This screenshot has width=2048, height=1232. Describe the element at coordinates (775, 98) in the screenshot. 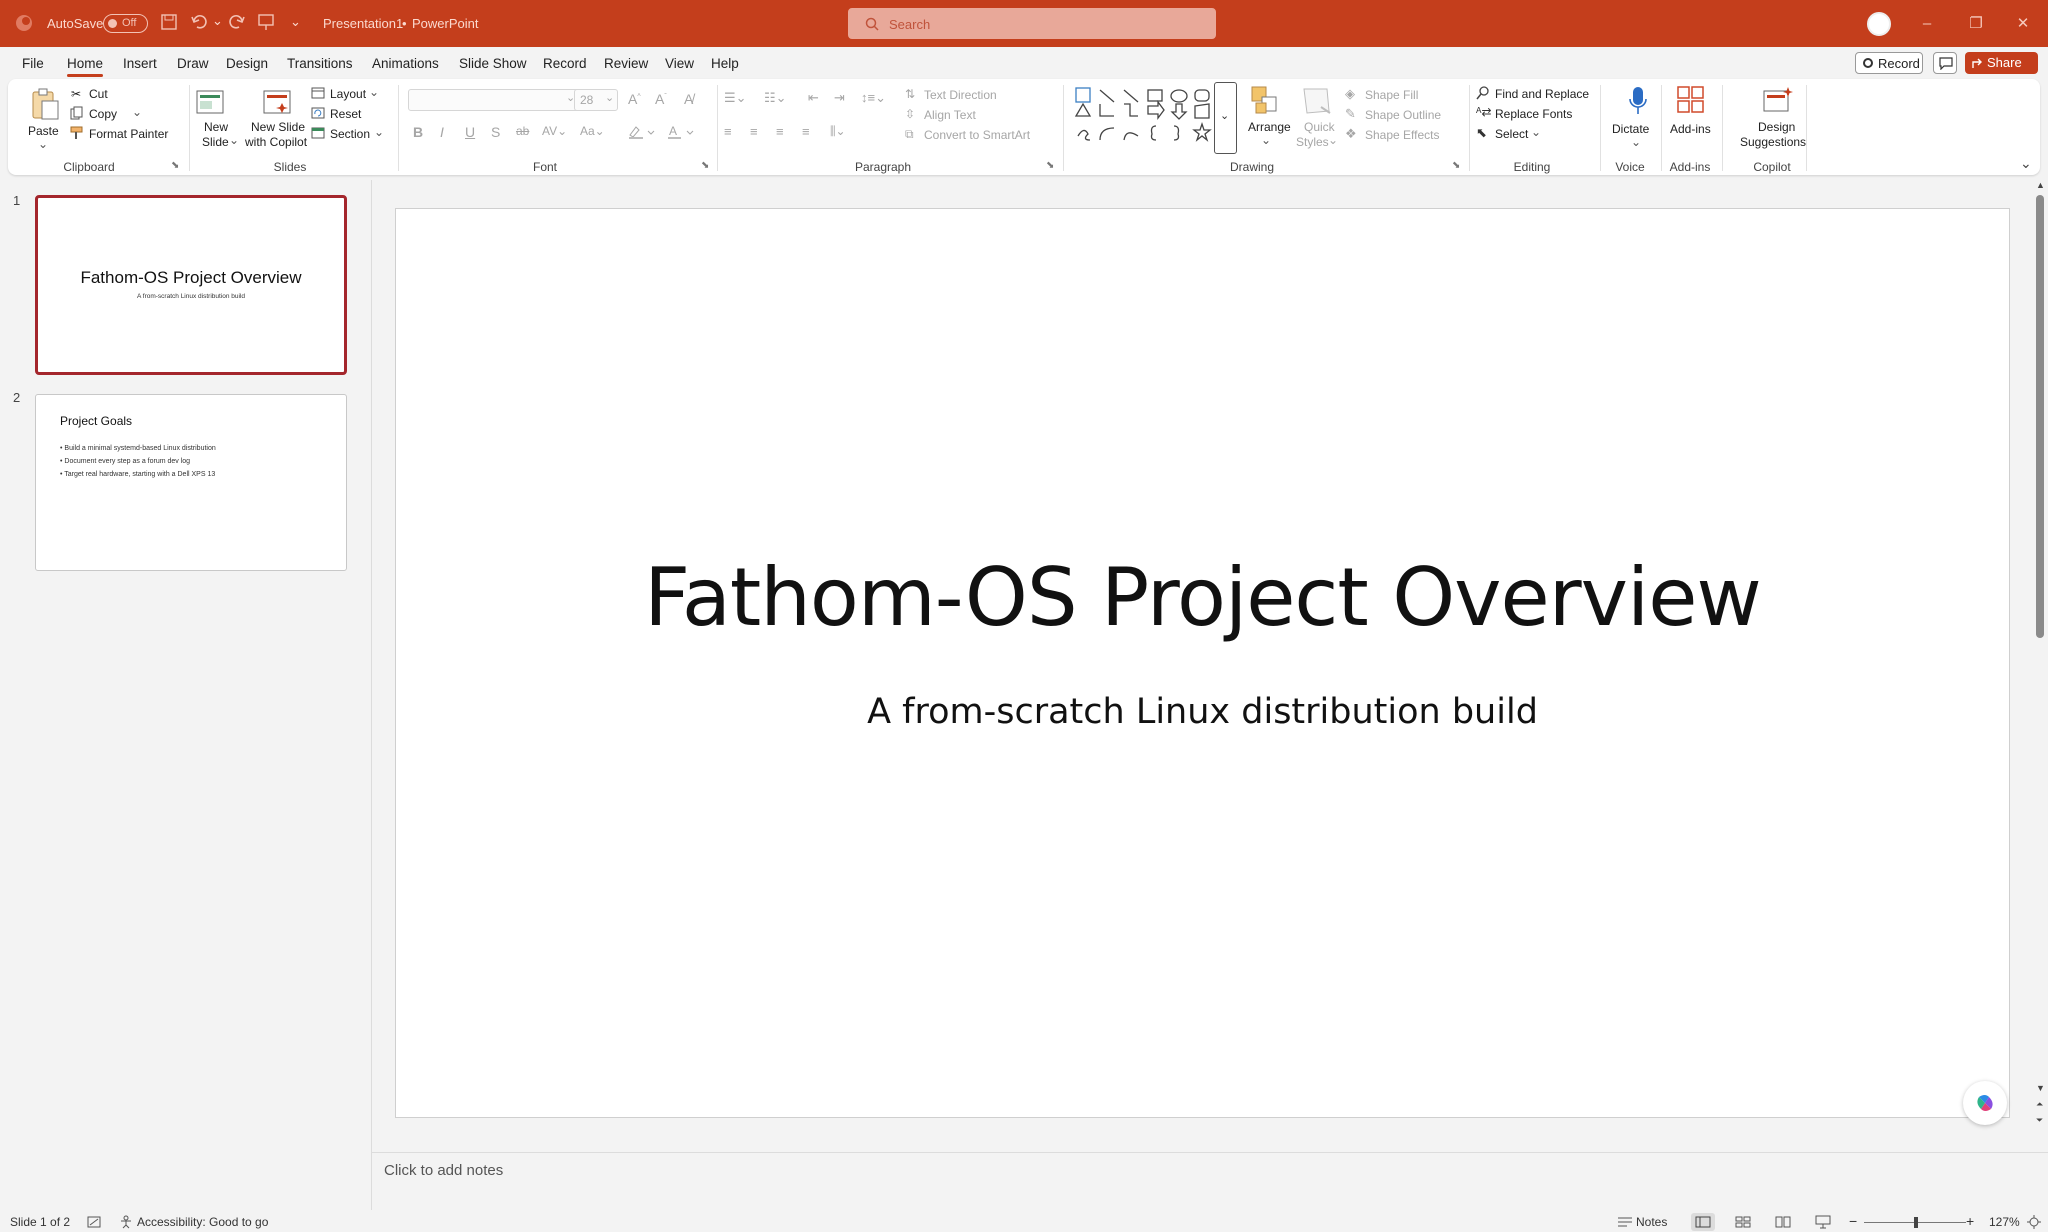

I see `numbering-icon: ☷⌄` at that location.